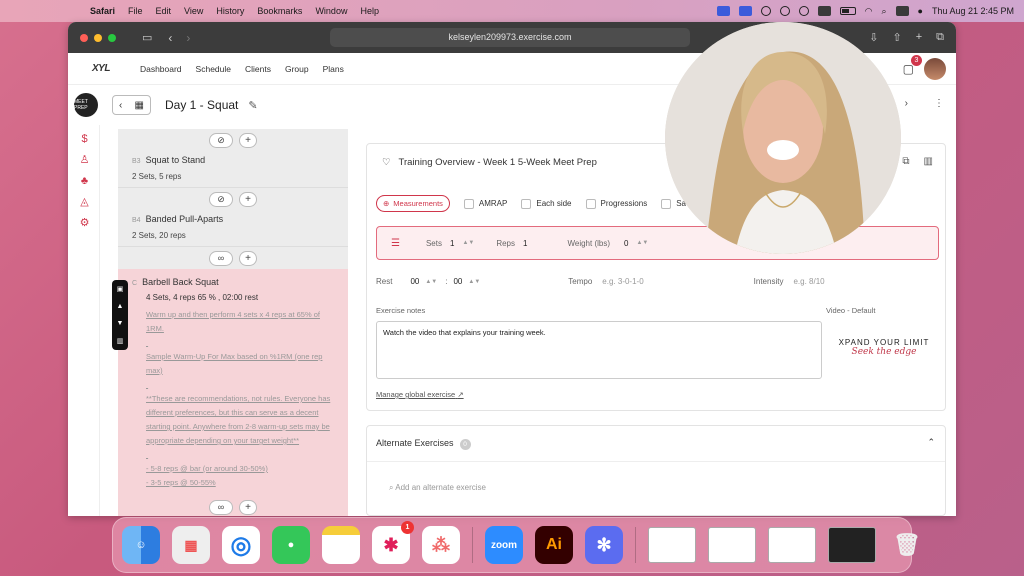  Describe the element at coordinates (164, 11) in the screenshot. I see `menu-edit: Edit` at that location.